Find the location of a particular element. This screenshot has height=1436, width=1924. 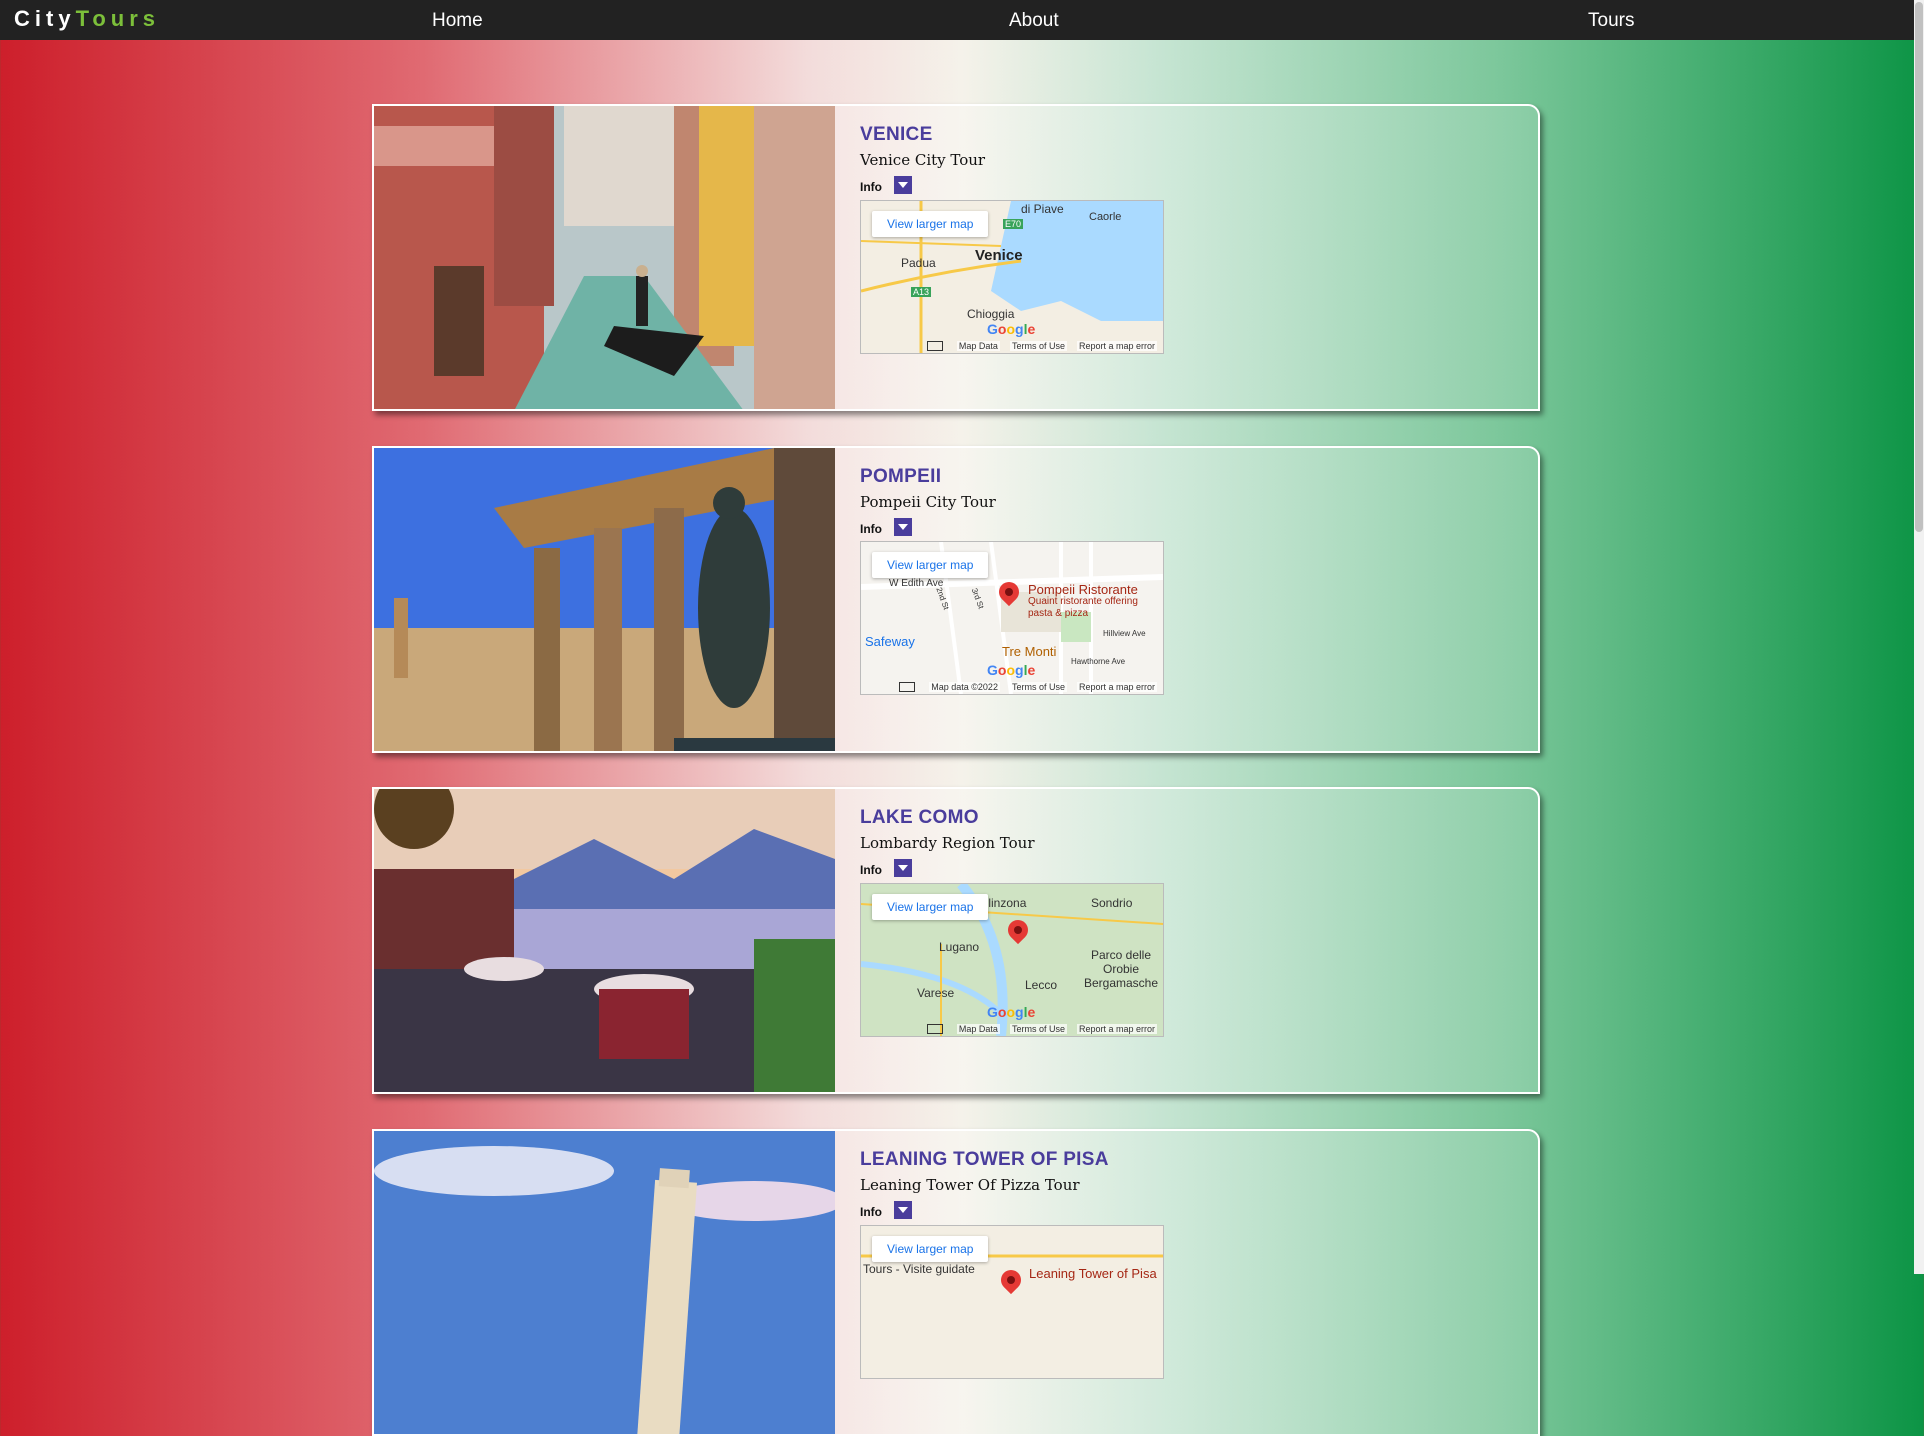

nav-link-about: About is located at coordinates (1034, 21).